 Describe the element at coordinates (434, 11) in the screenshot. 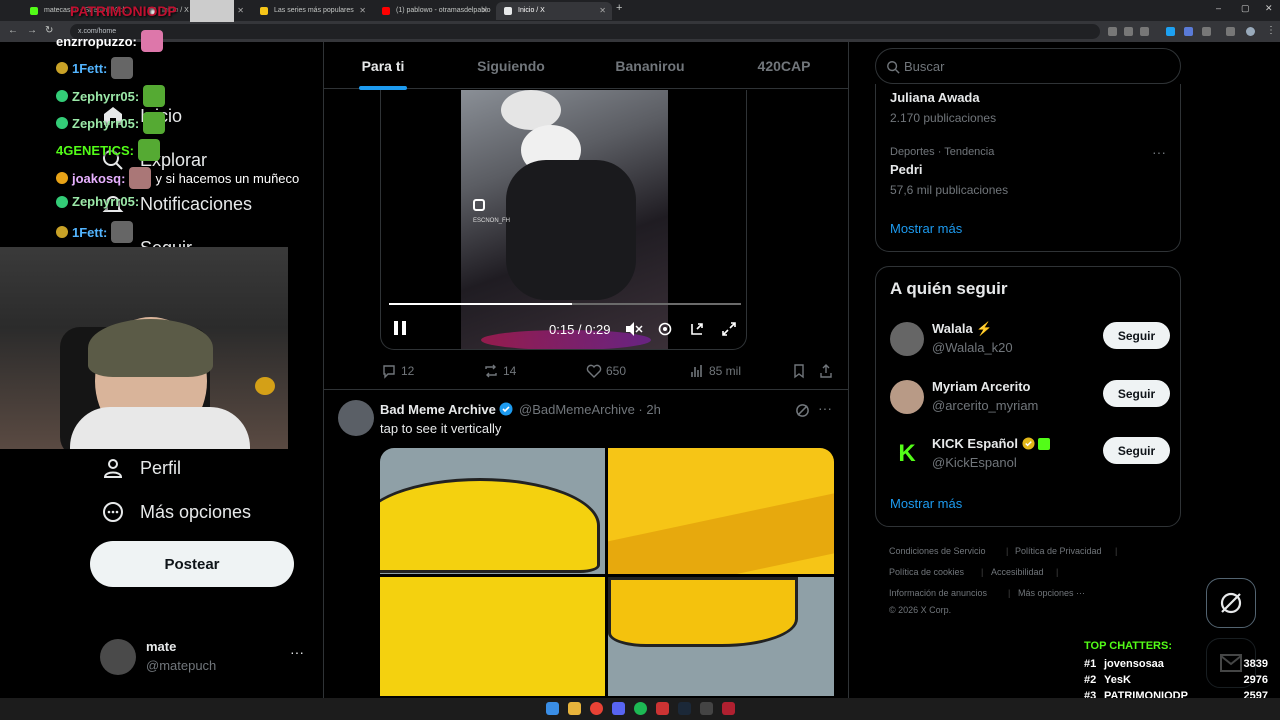

I see `browser-tab: (1) pablowo - otramasdelpablo ✕` at that location.